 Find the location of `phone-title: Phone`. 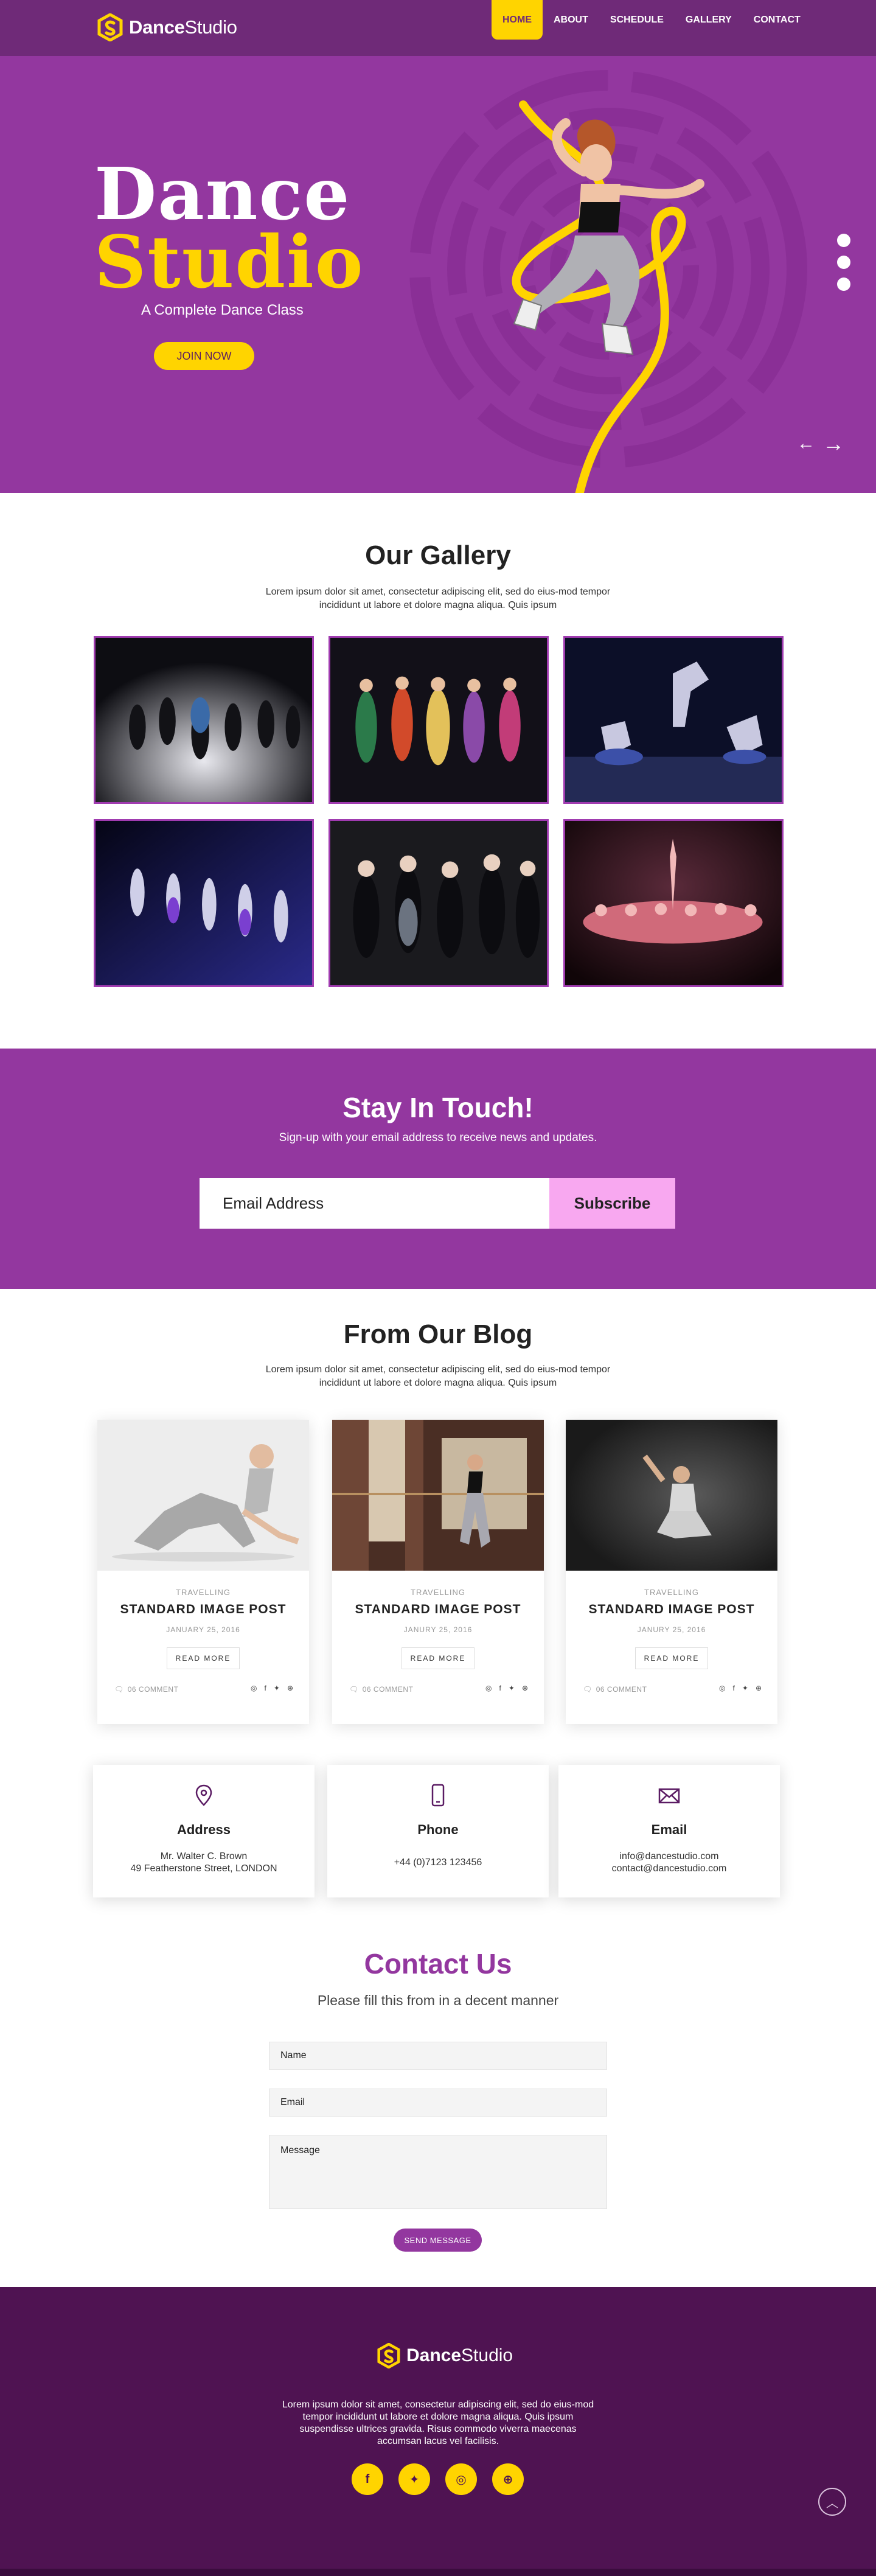

phone-title: Phone is located at coordinates (438, 1829).